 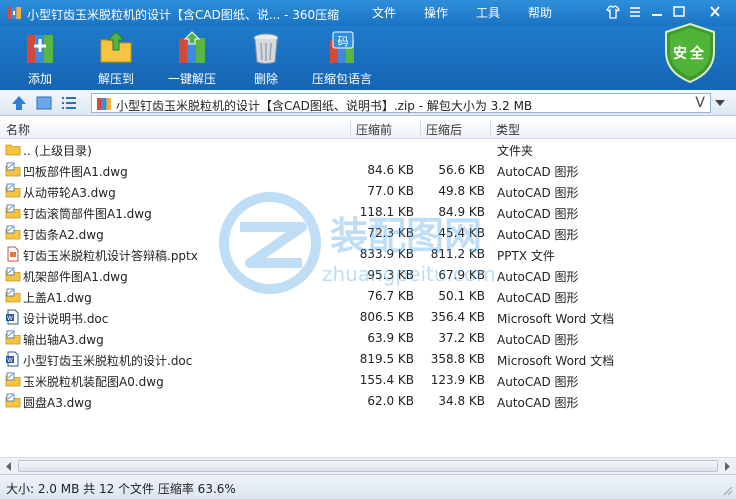 I want to click on file-row: 钉齿条A2.dwg 72.3 KB 45.4 KB AutoCAD 图形, so click(x=368, y=233).